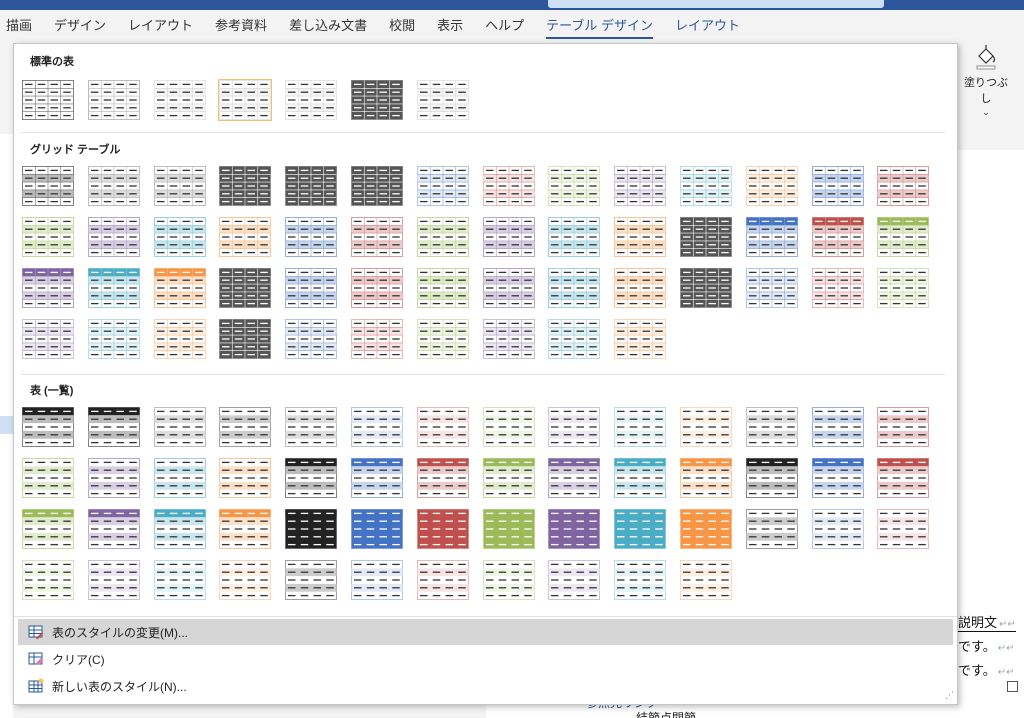 The height and width of the screenshot is (718, 1024). I want to click on table-style-list-green, so click(48, 478).